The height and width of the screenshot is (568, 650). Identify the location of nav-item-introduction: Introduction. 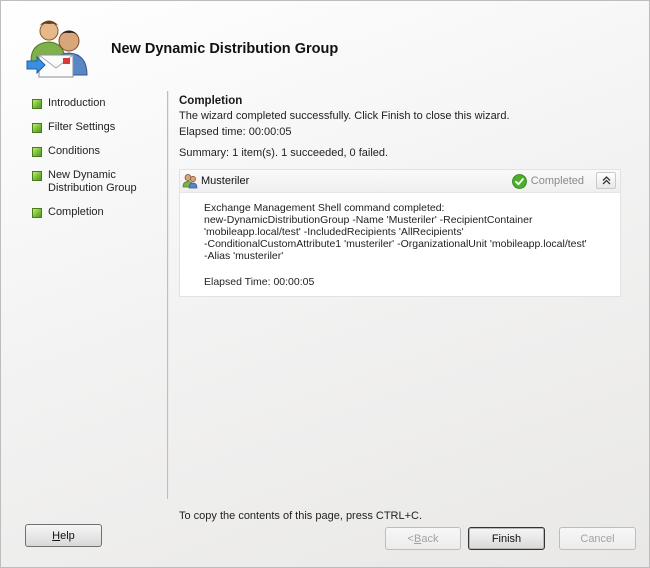
(96, 103).